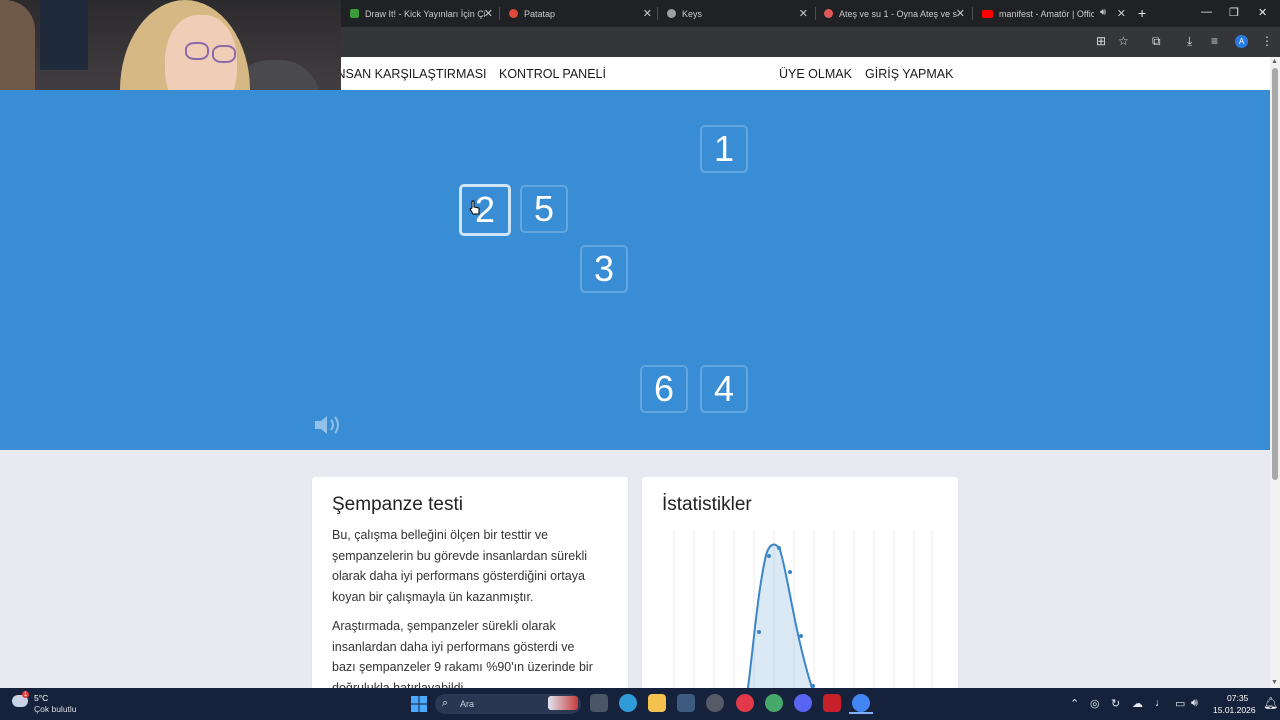  I want to click on obs-icon, so click(715, 703).